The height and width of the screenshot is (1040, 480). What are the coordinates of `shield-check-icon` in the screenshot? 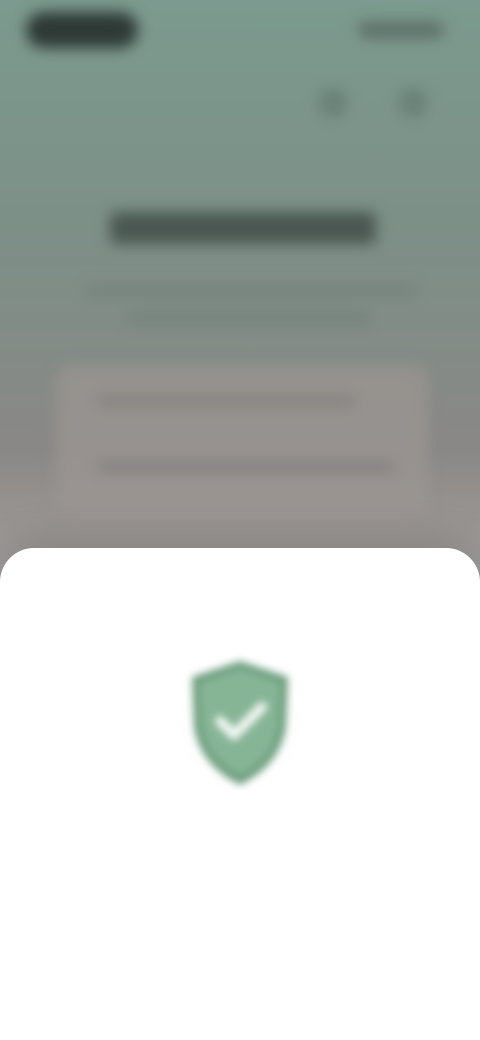 It's located at (240, 722).